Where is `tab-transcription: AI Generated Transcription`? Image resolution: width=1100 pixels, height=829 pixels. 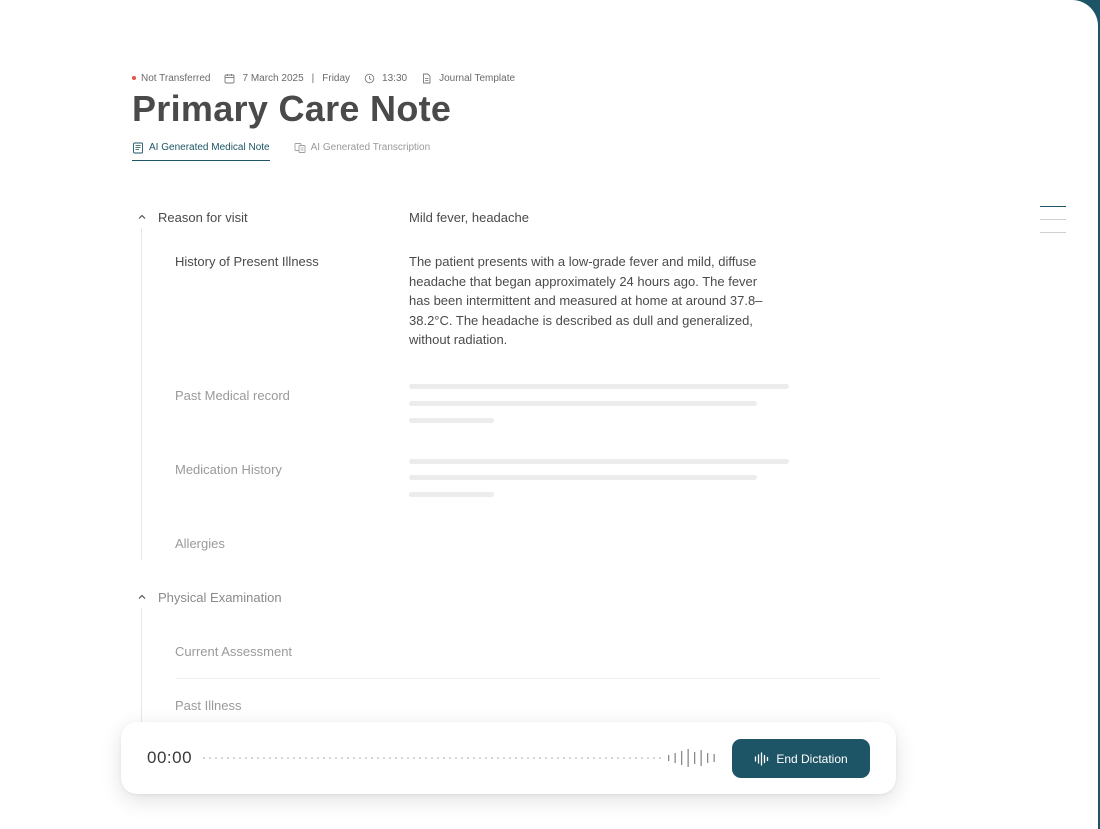
tab-transcription: AI Generated Transcription is located at coordinates (362, 151).